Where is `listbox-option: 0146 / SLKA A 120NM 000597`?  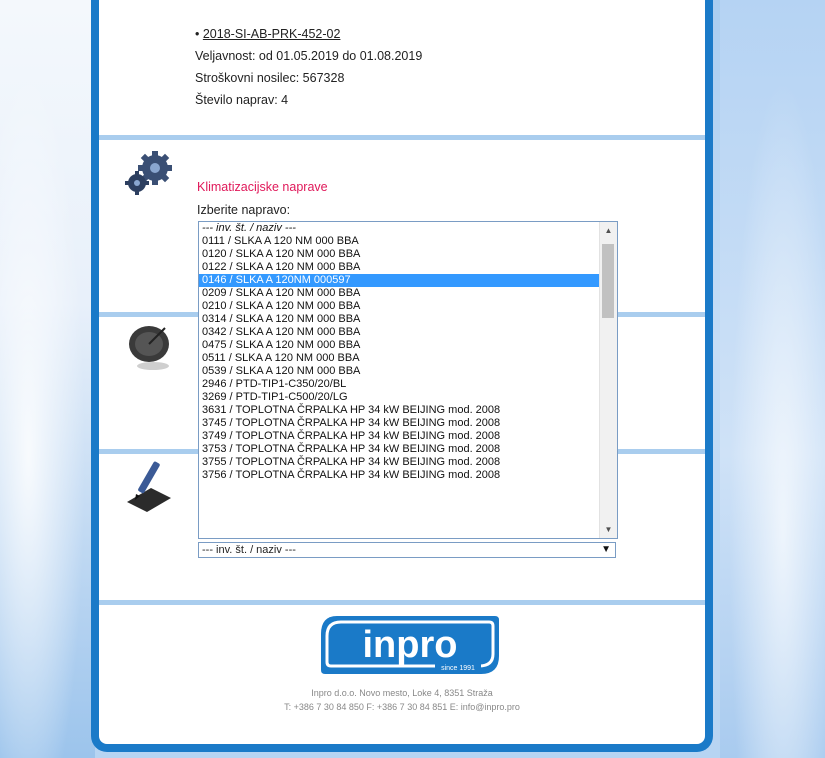 listbox-option: 0146 / SLKA A 120NM 000597 is located at coordinates (408, 280).